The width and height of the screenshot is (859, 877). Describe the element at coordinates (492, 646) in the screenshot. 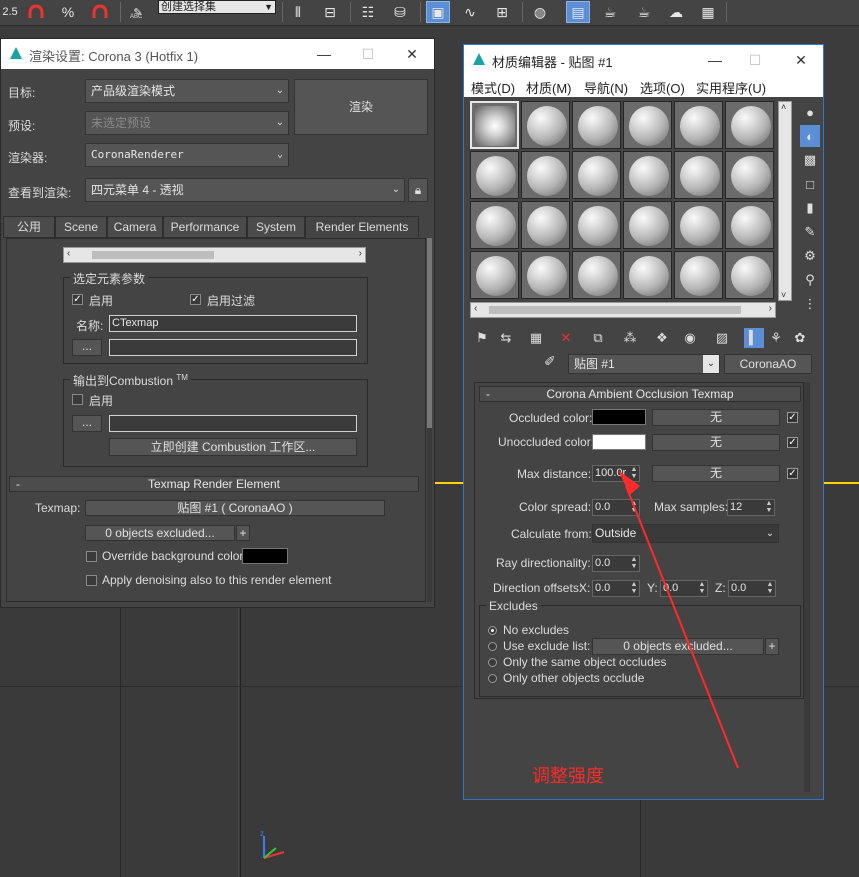

I see `use-exclude-list-radio` at that location.